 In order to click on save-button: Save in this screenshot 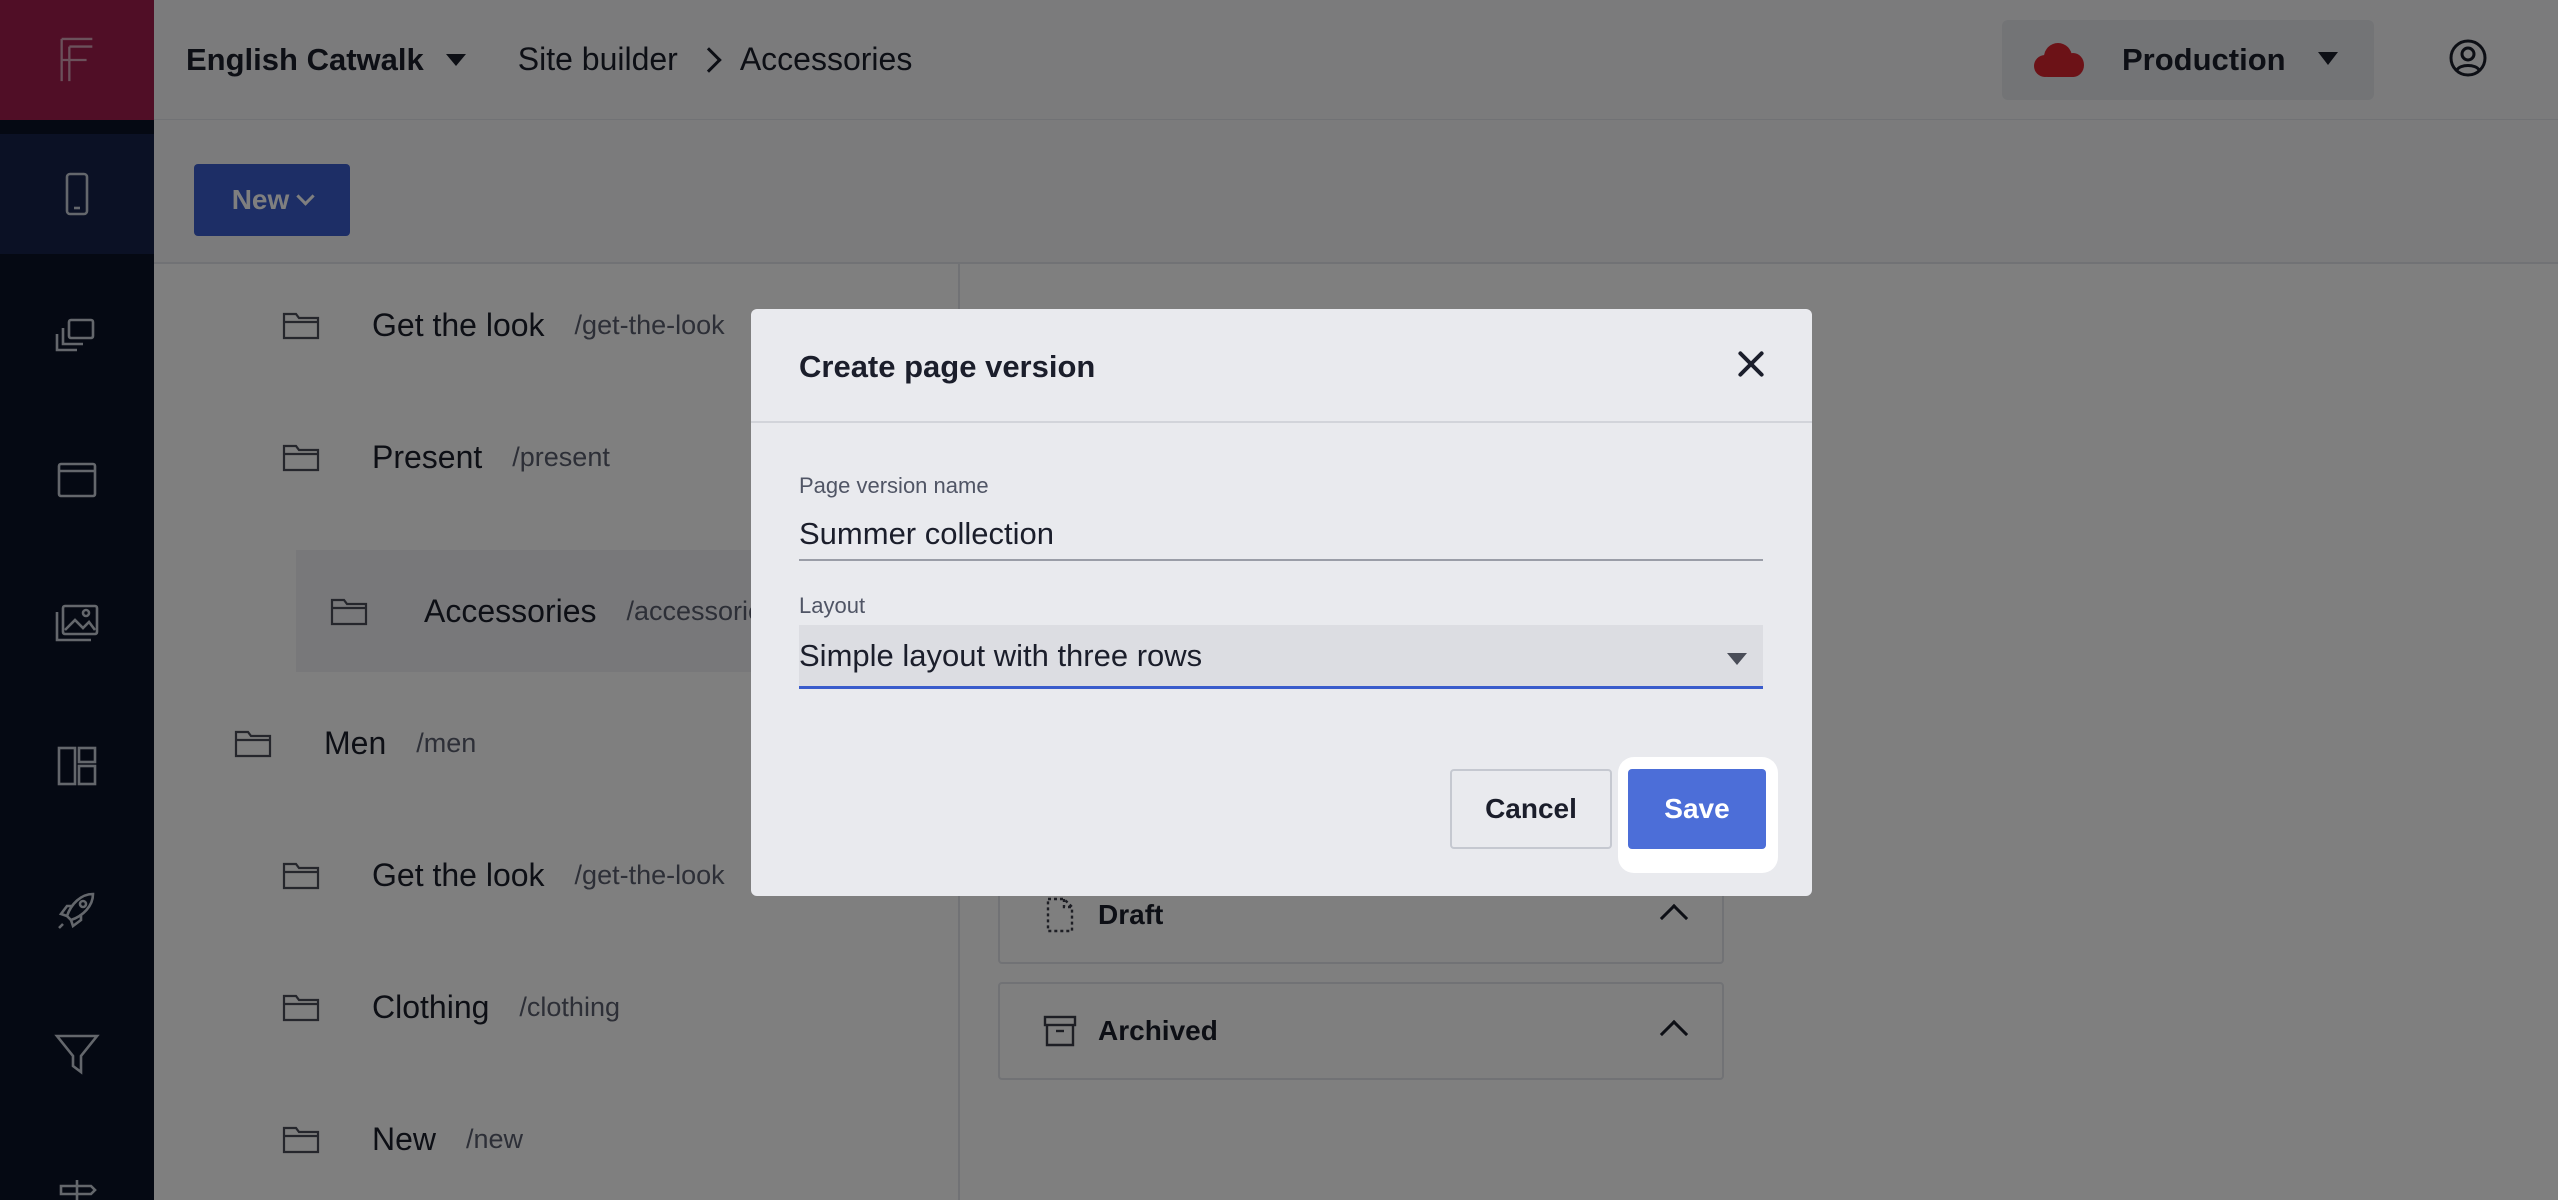, I will do `click(1697, 809)`.